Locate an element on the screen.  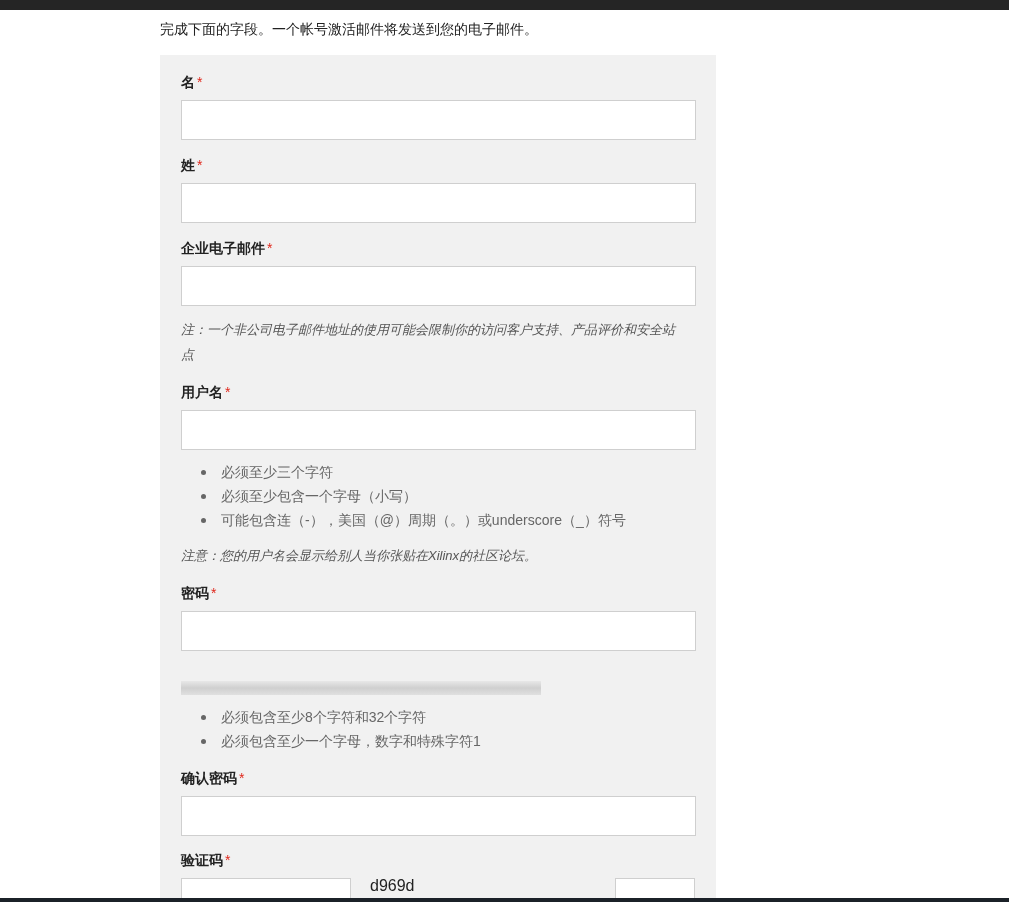
field-label: 确认密码 is located at coordinates (209, 778).